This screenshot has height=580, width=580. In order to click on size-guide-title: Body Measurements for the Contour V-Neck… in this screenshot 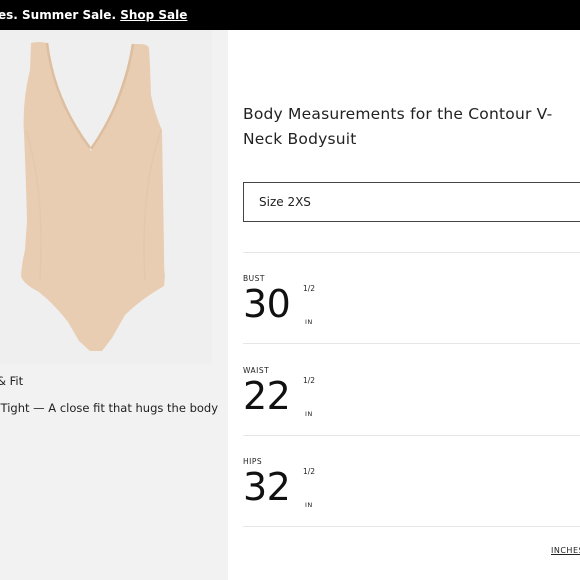, I will do `click(398, 126)`.